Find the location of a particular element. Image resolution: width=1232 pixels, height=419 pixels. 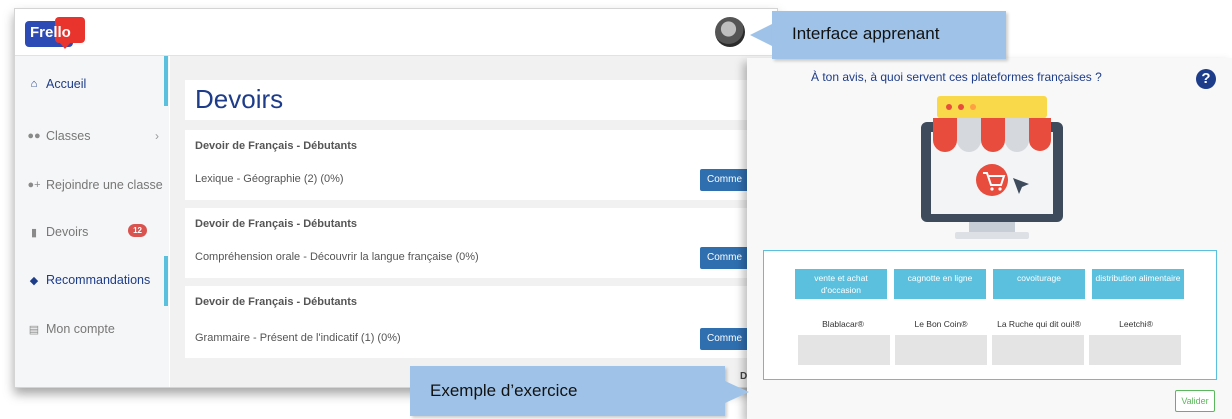

title-card: Devoirs is located at coordinates (481, 100).